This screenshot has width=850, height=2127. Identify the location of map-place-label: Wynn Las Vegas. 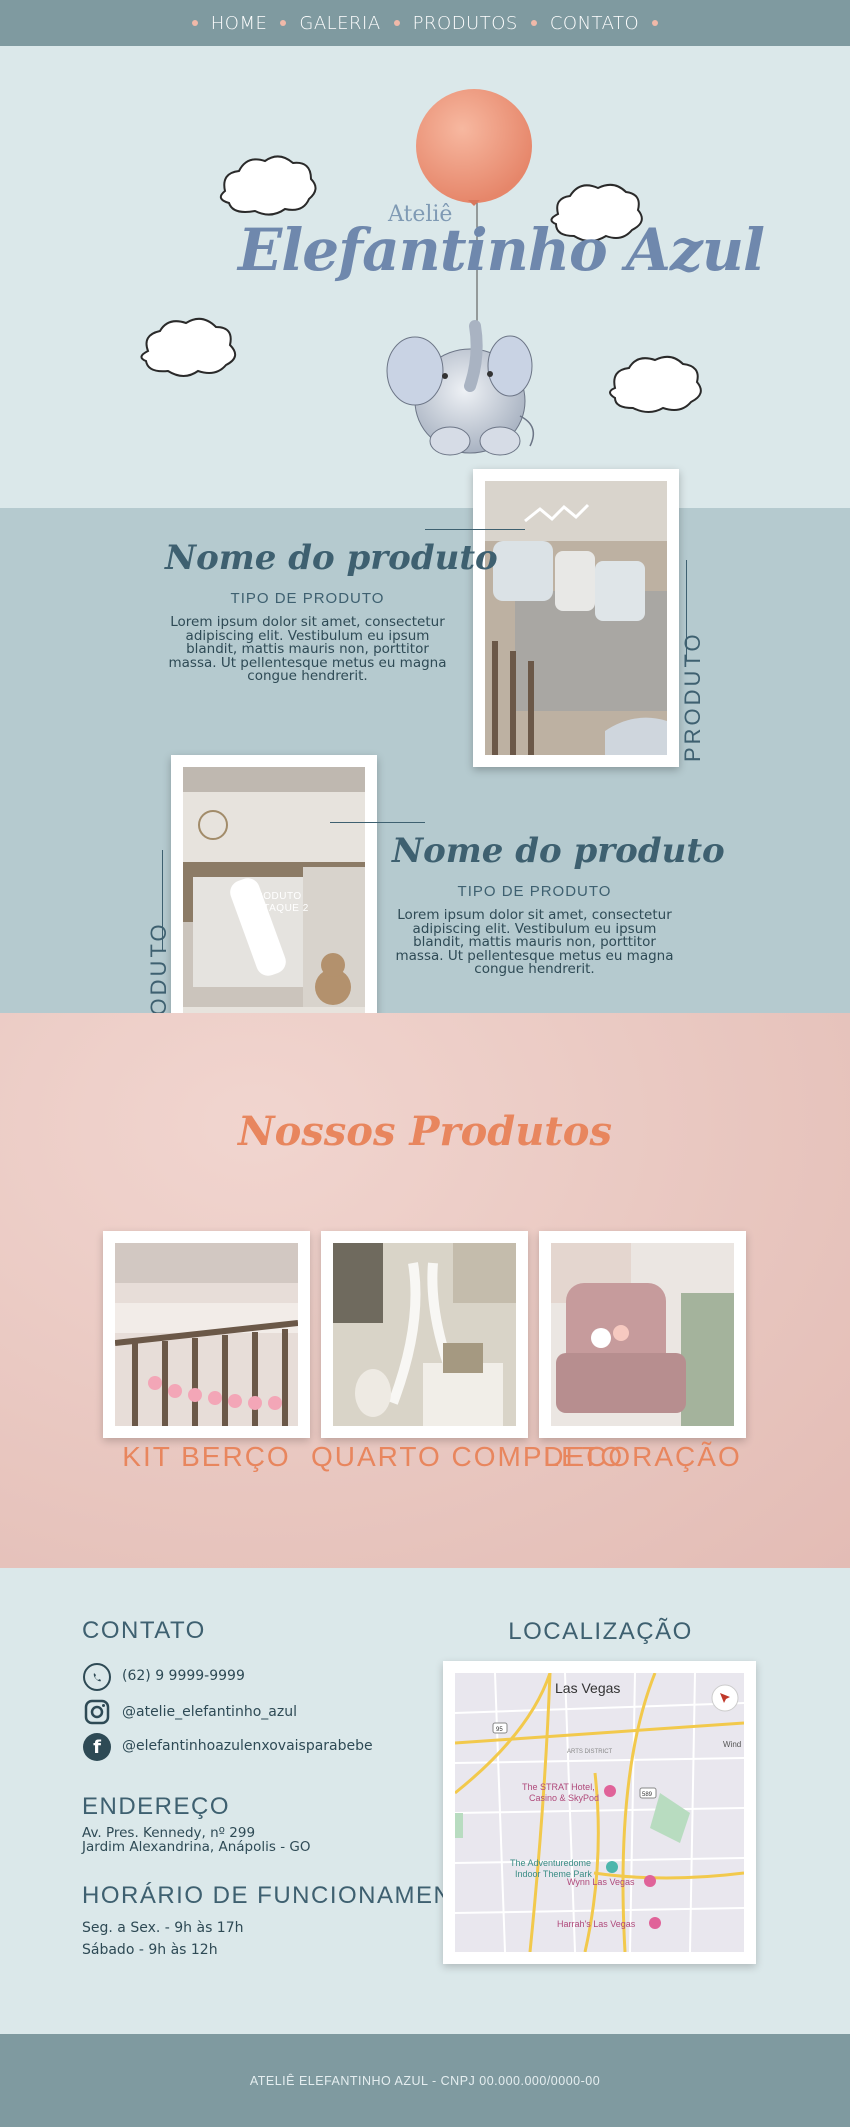
(601, 1882).